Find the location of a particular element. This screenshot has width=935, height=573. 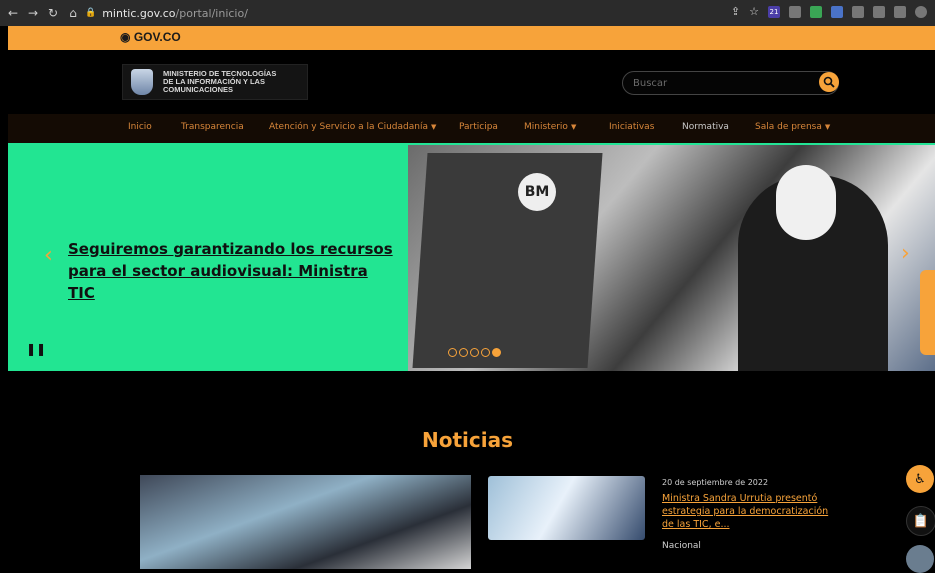

translate-extension-icon is located at coordinates (837, 11).